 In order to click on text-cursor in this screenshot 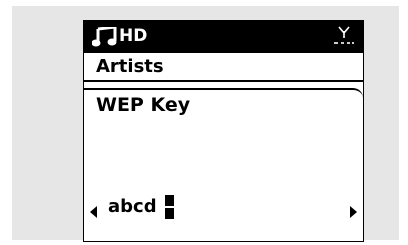, I will do `click(169, 207)`.